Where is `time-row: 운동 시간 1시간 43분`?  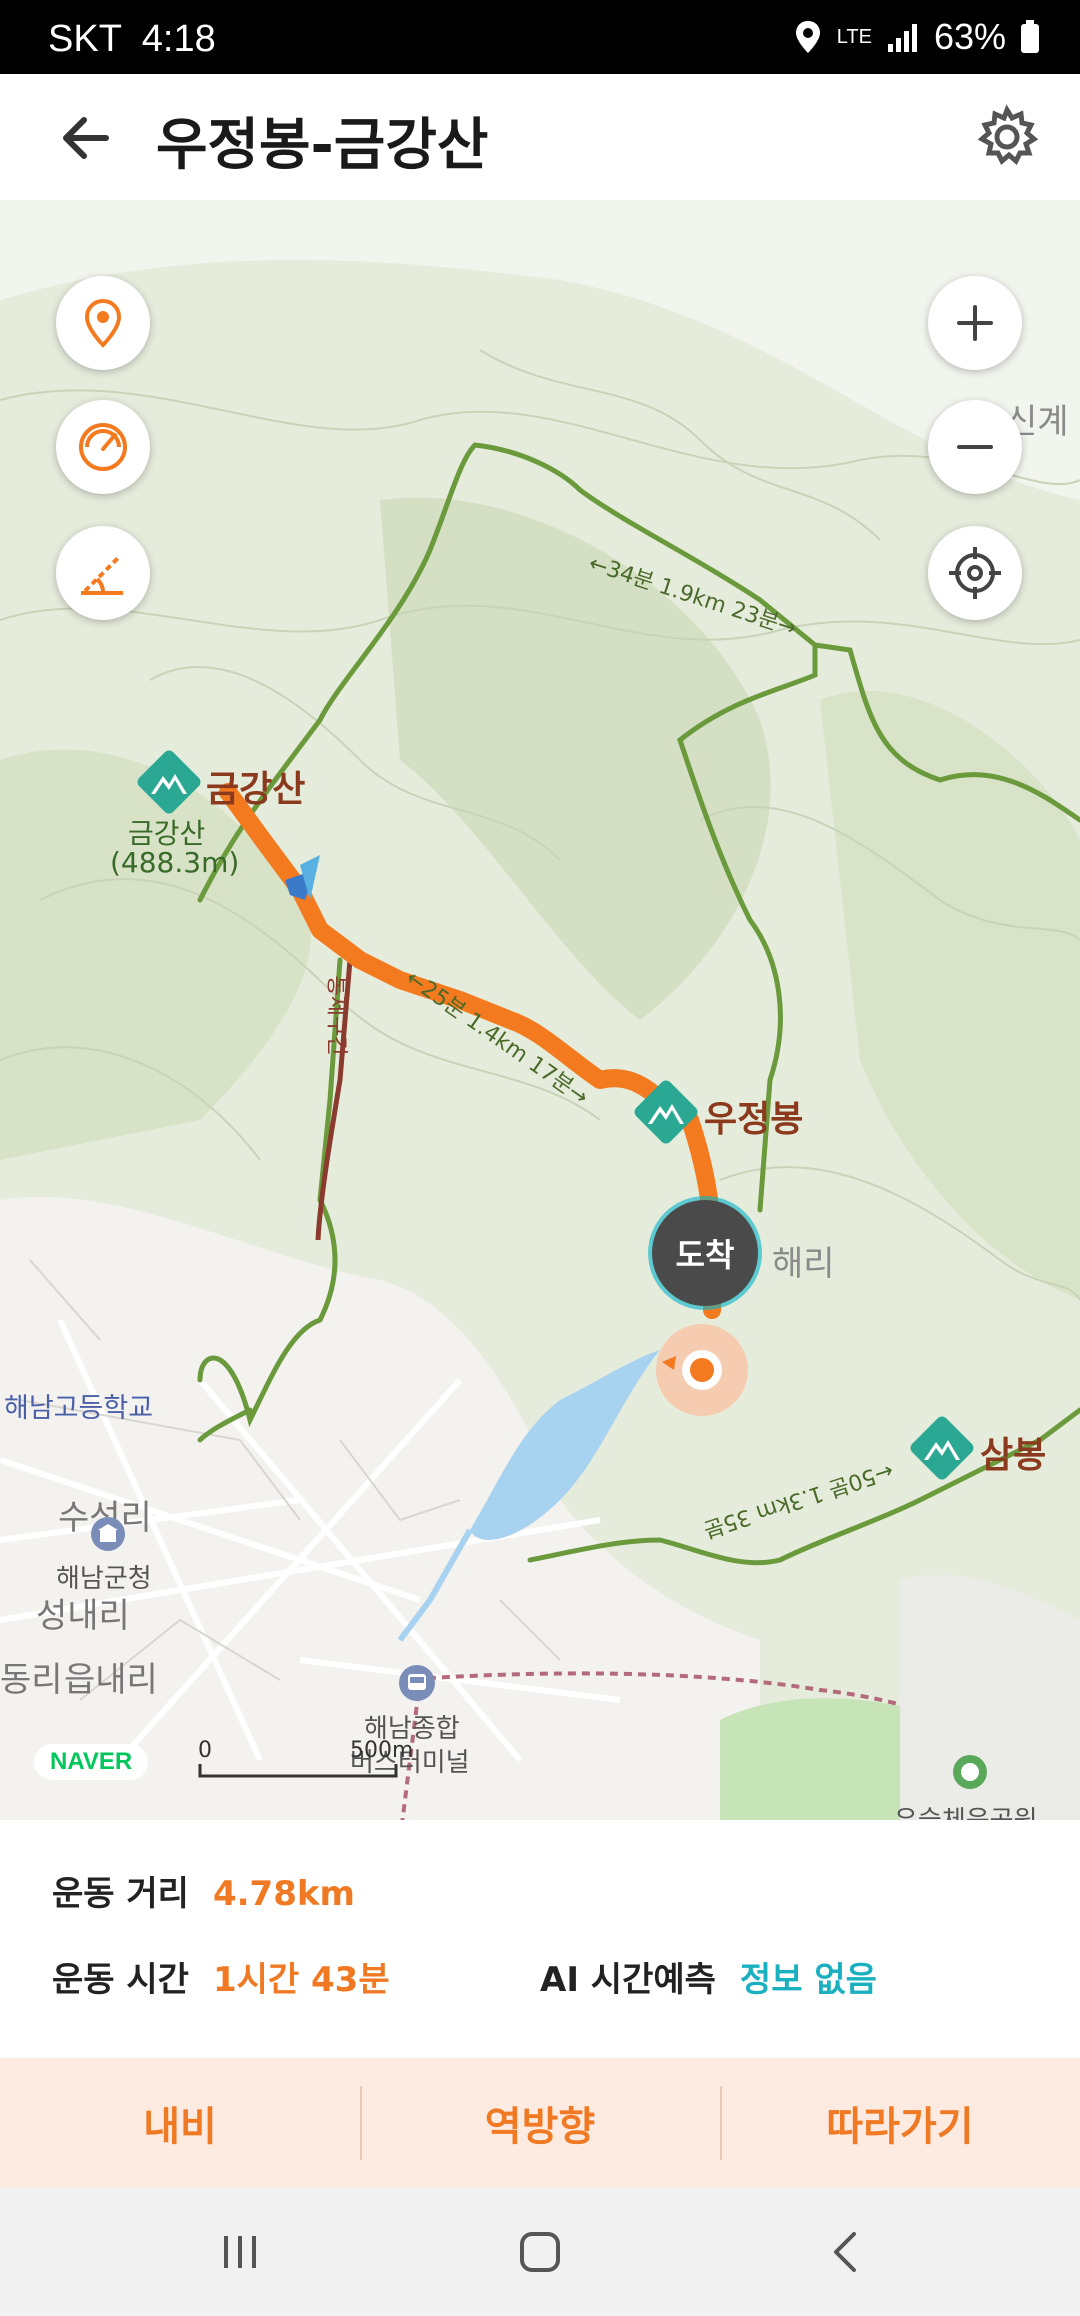 time-row: 운동 시간 1시간 43분 is located at coordinates (221, 1976).